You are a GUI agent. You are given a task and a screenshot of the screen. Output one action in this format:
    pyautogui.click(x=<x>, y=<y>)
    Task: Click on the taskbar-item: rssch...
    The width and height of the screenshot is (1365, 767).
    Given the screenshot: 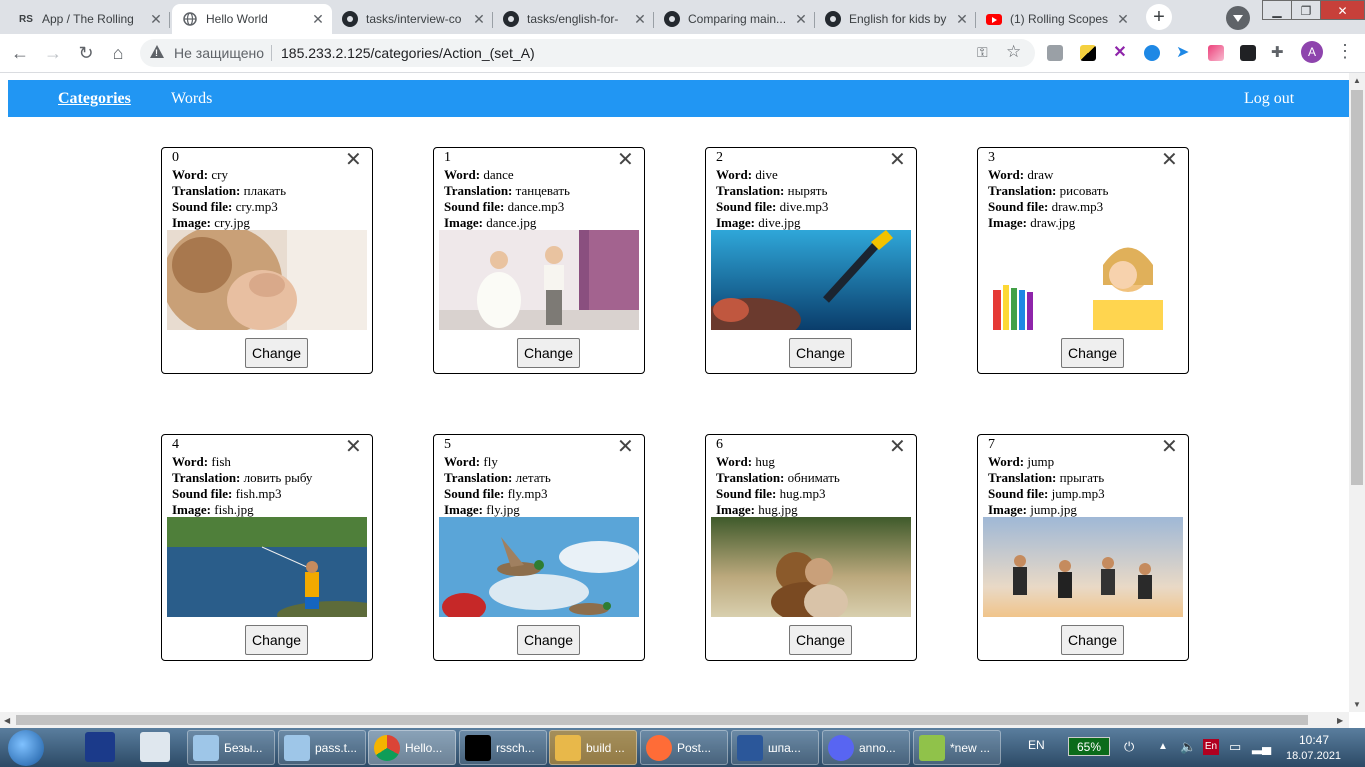 What is the action you would take?
    pyautogui.click(x=503, y=747)
    